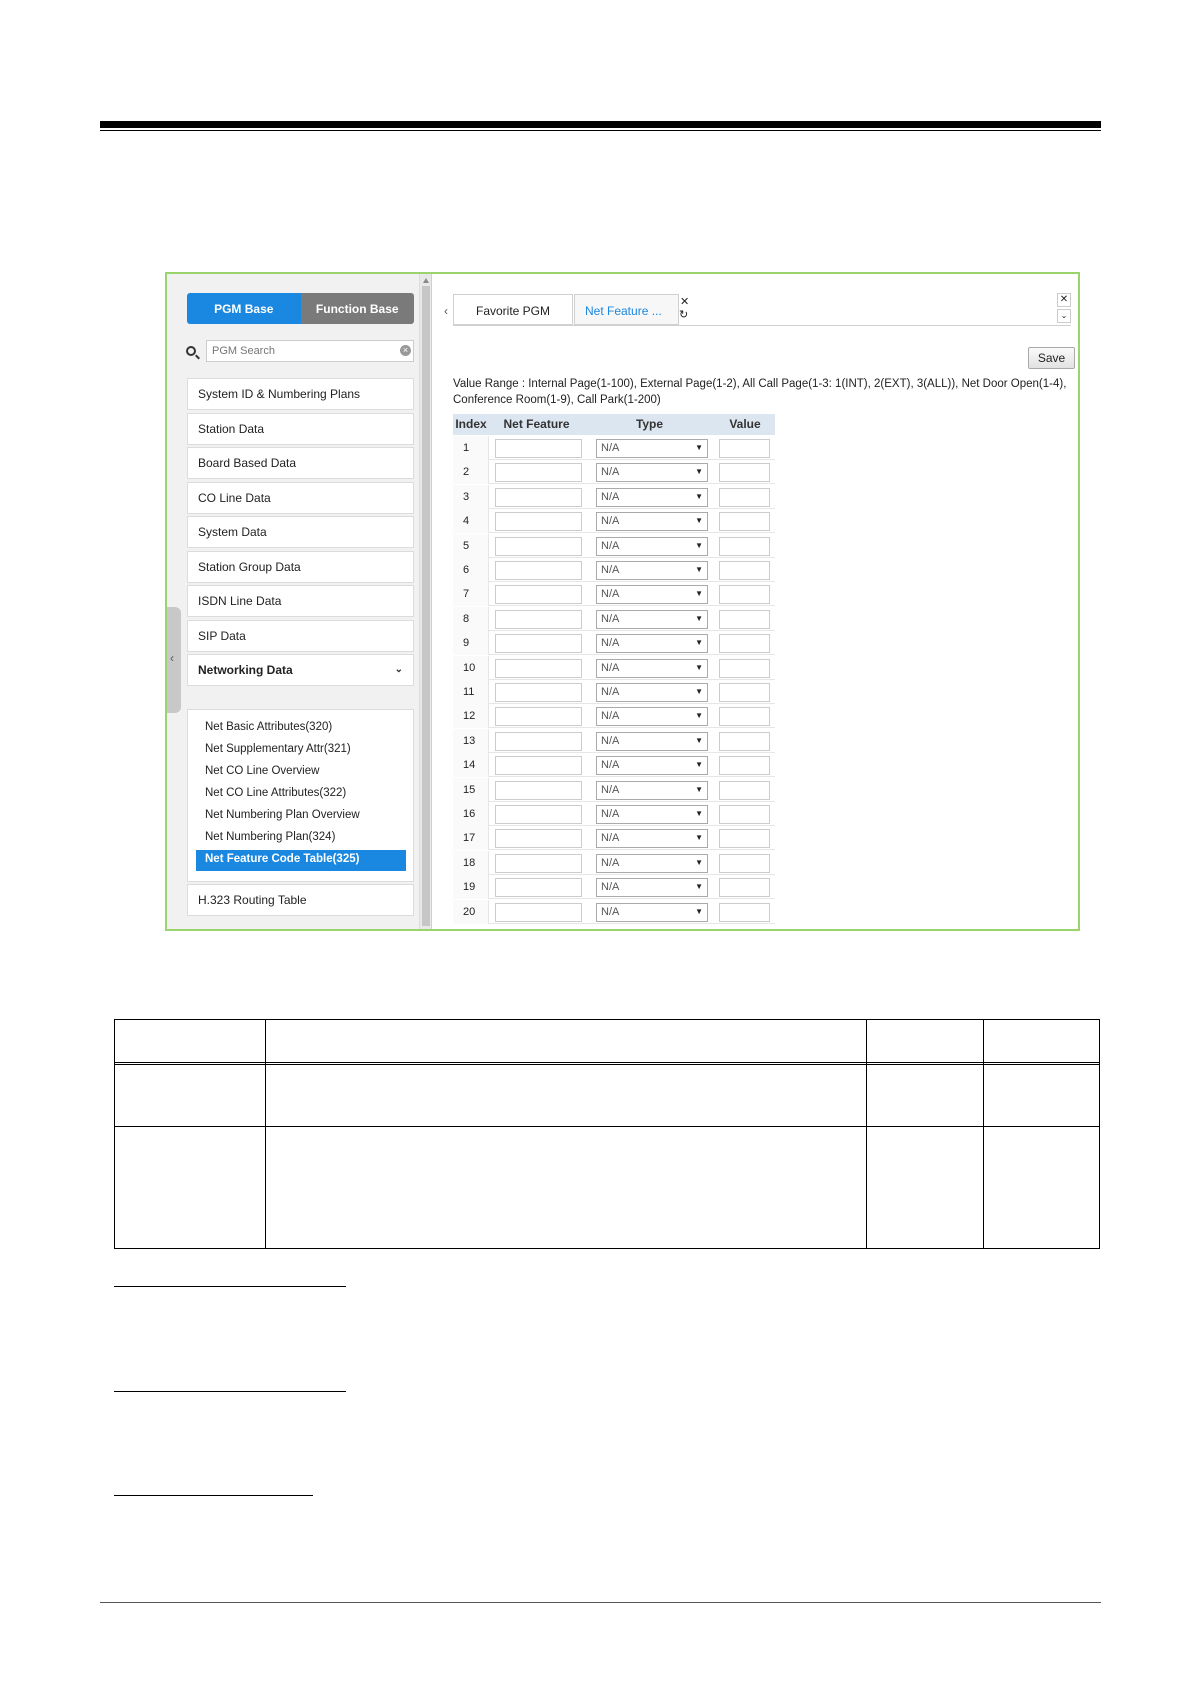 The height and width of the screenshot is (1684, 1191). Describe the element at coordinates (683, 314) in the screenshot. I see `refresh-tab-icon: ↻` at that location.